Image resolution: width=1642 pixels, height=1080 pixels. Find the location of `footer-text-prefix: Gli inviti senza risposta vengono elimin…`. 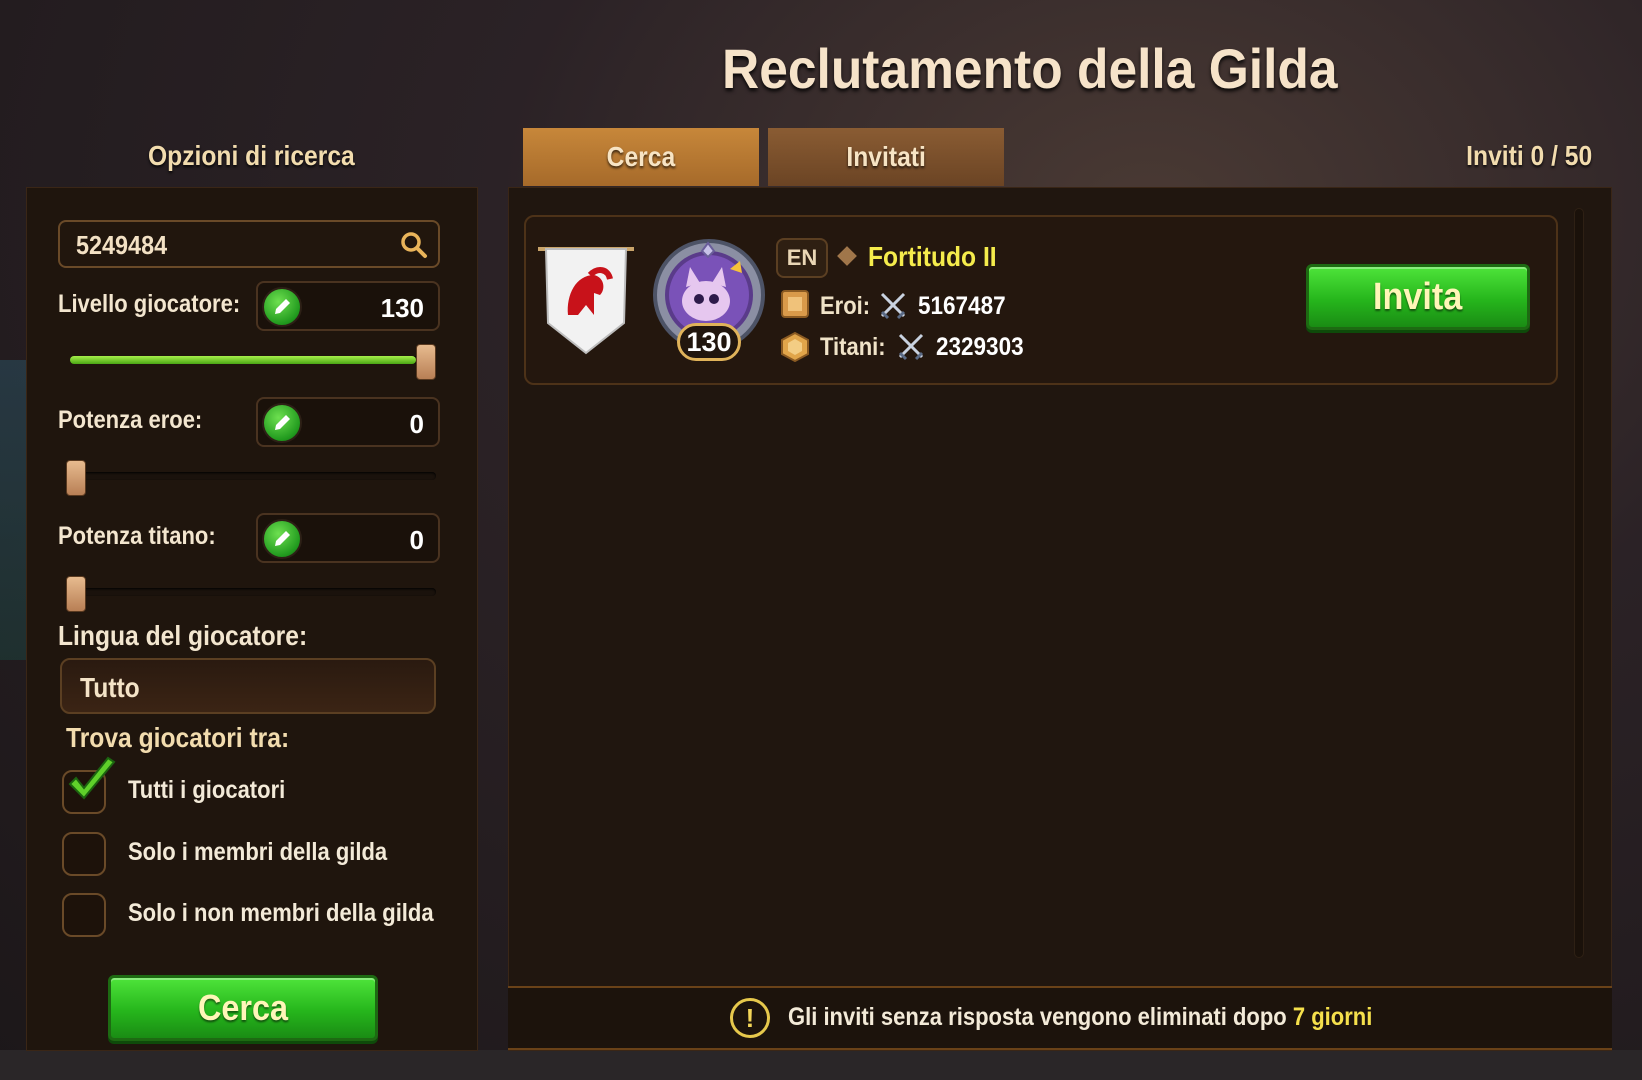

footer-text-prefix: Gli inviti senza risposta vengono elimin… is located at coordinates (1037, 1017).